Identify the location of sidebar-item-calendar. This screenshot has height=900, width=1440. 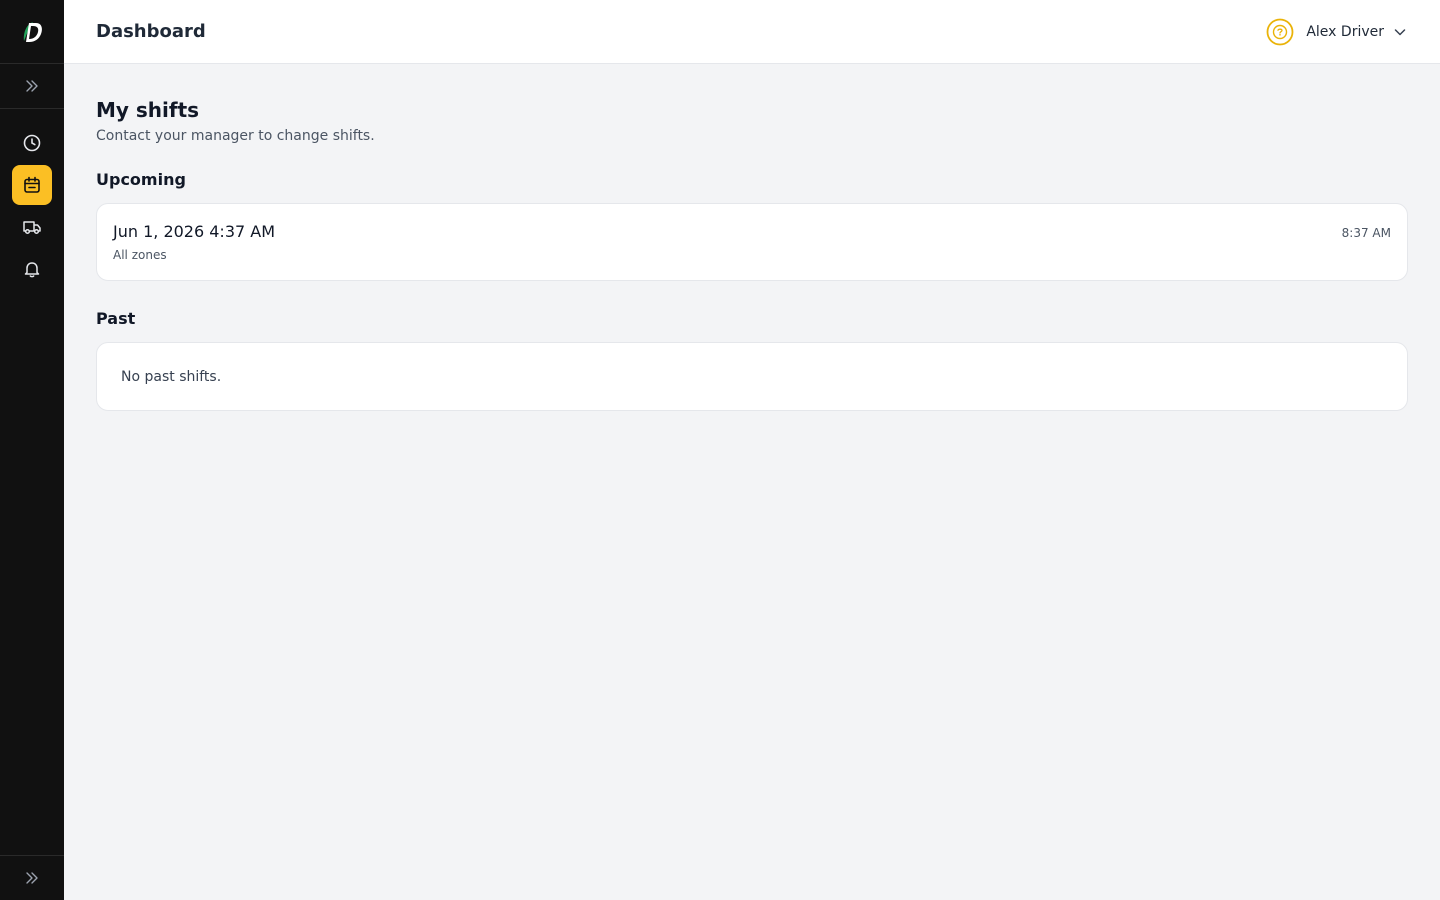
(32, 185).